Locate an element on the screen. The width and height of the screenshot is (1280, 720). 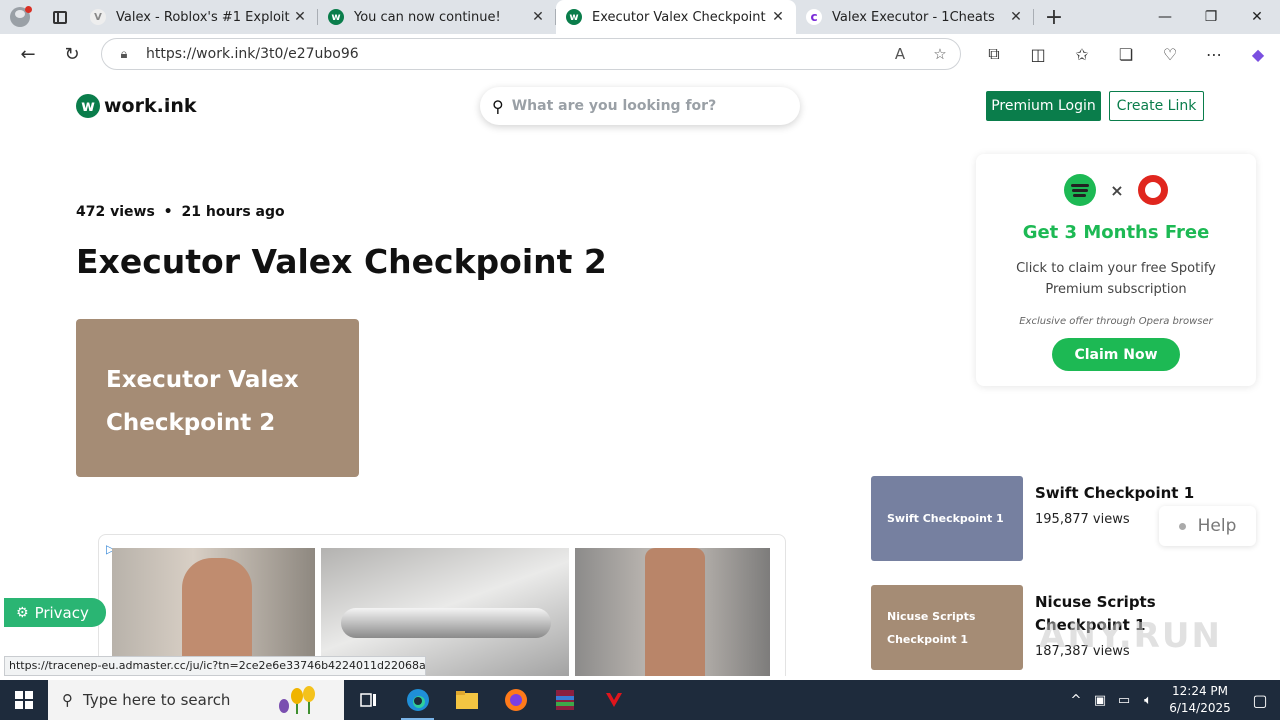
opera-logo-icon is located at coordinates (1152, 190).